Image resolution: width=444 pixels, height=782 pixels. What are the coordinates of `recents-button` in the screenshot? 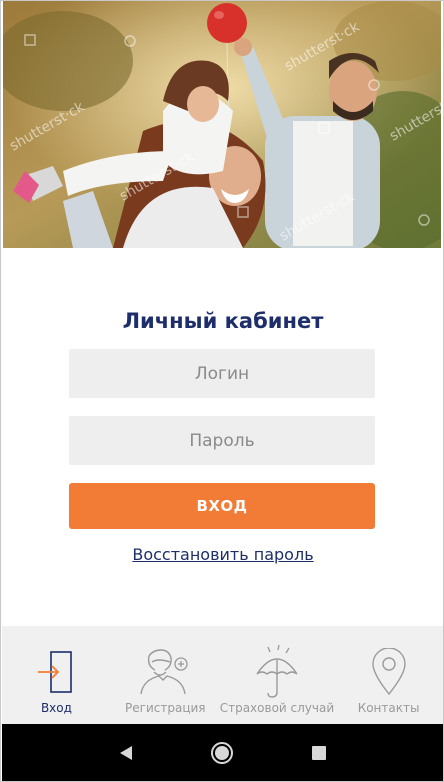 It's located at (319, 753).